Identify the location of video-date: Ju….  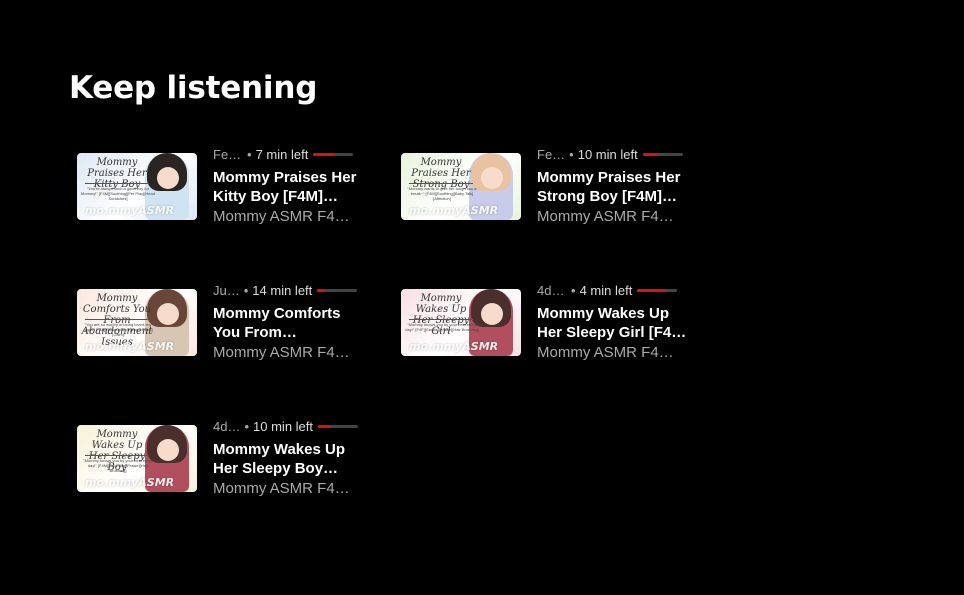
(226, 290).